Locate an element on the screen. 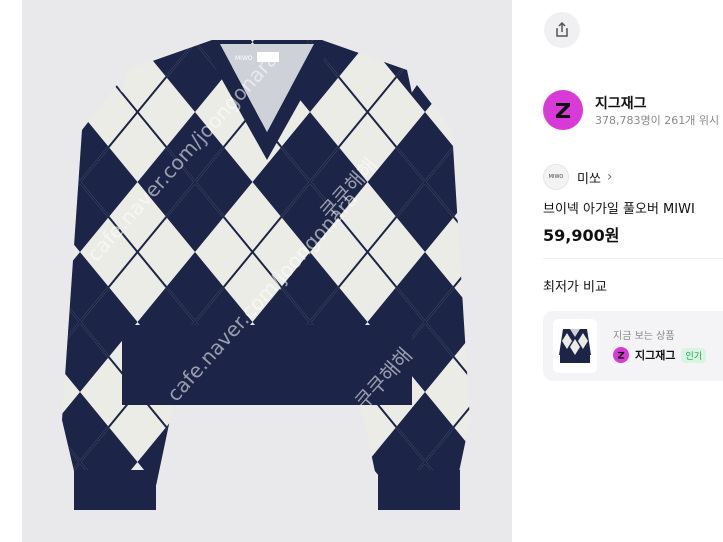 The height and width of the screenshot is (542, 723). price-compare-title: 최저가 비교 is located at coordinates (575, 287).